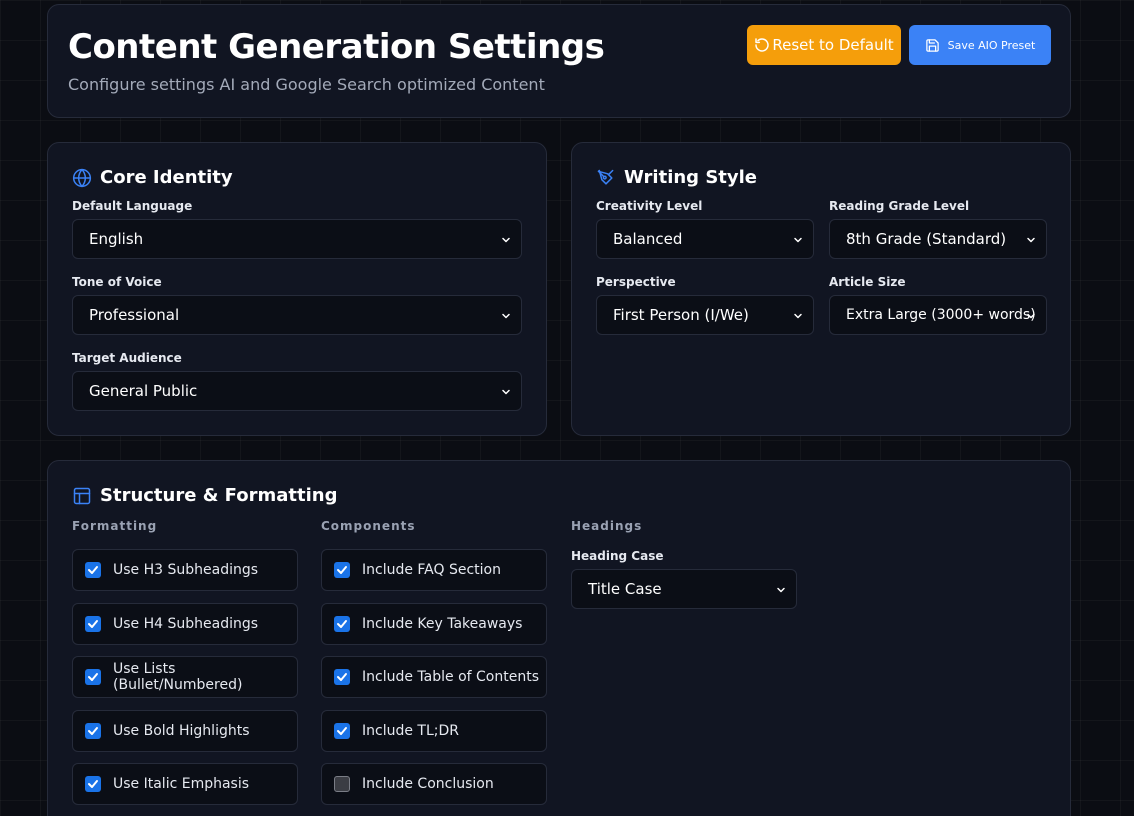  Describe the element at coordinates (636, 282) in the screenshot. I see `perspective-label: Perspective` at that location.